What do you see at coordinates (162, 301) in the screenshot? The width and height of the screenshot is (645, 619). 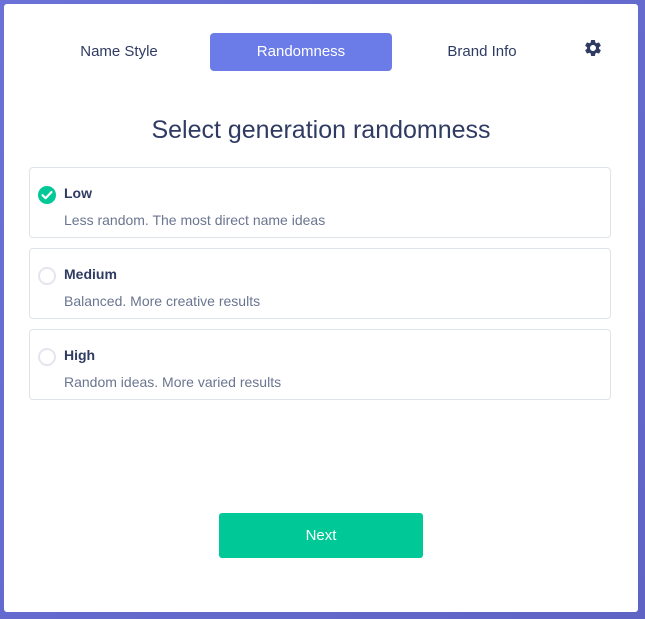 I see `option-description: Balanced. More creative results` at bounding box center [162, 301].